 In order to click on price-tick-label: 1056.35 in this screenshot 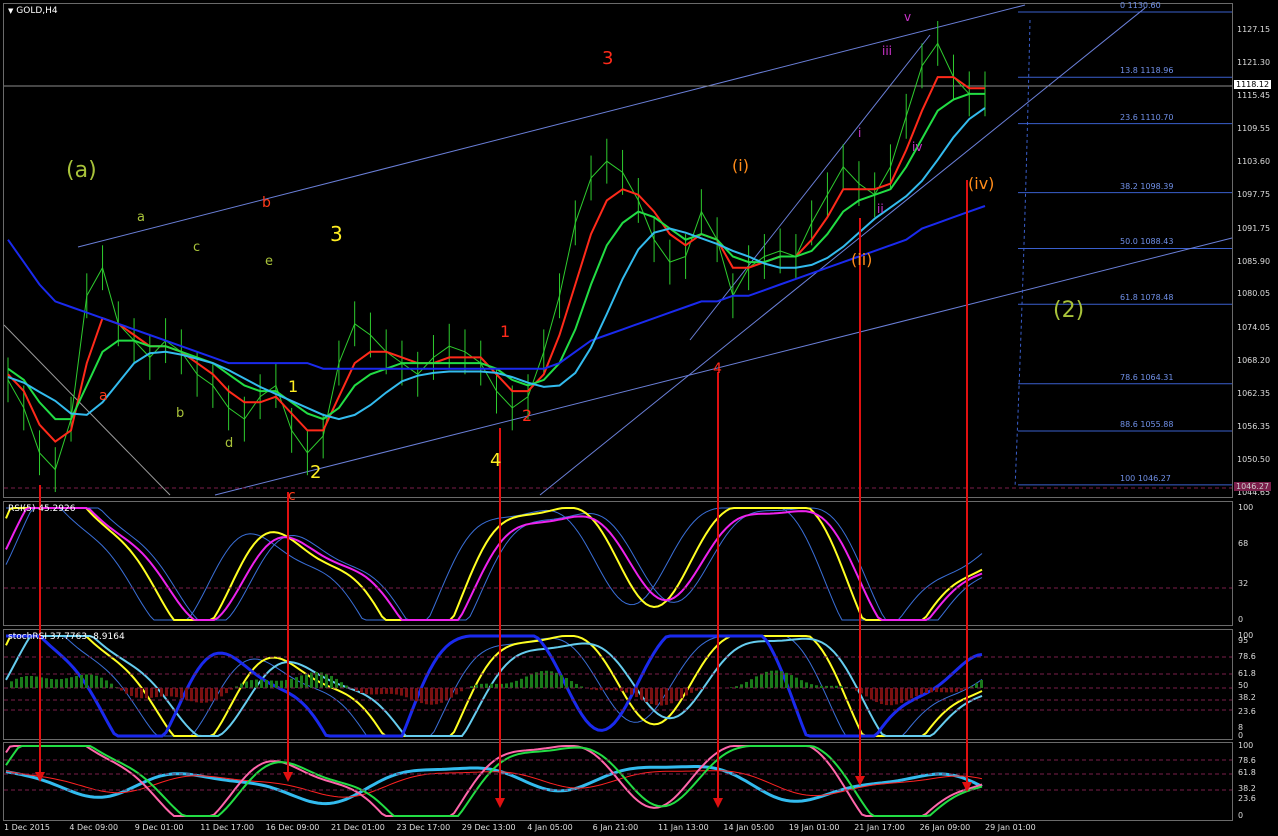, I will do `click(1254, 427)`.